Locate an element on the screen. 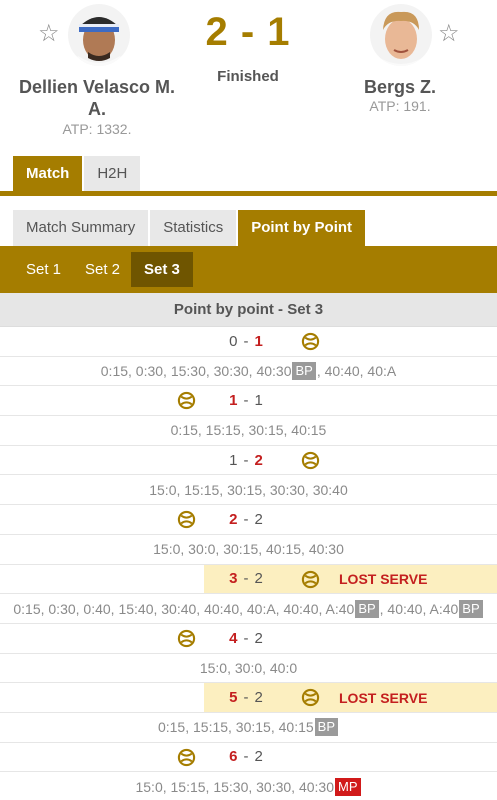 The height and width of the screenshot is (800, 497). set-tabs-bar: Set 1 Set 2 Set 3 is located at coordinates (248, 269).